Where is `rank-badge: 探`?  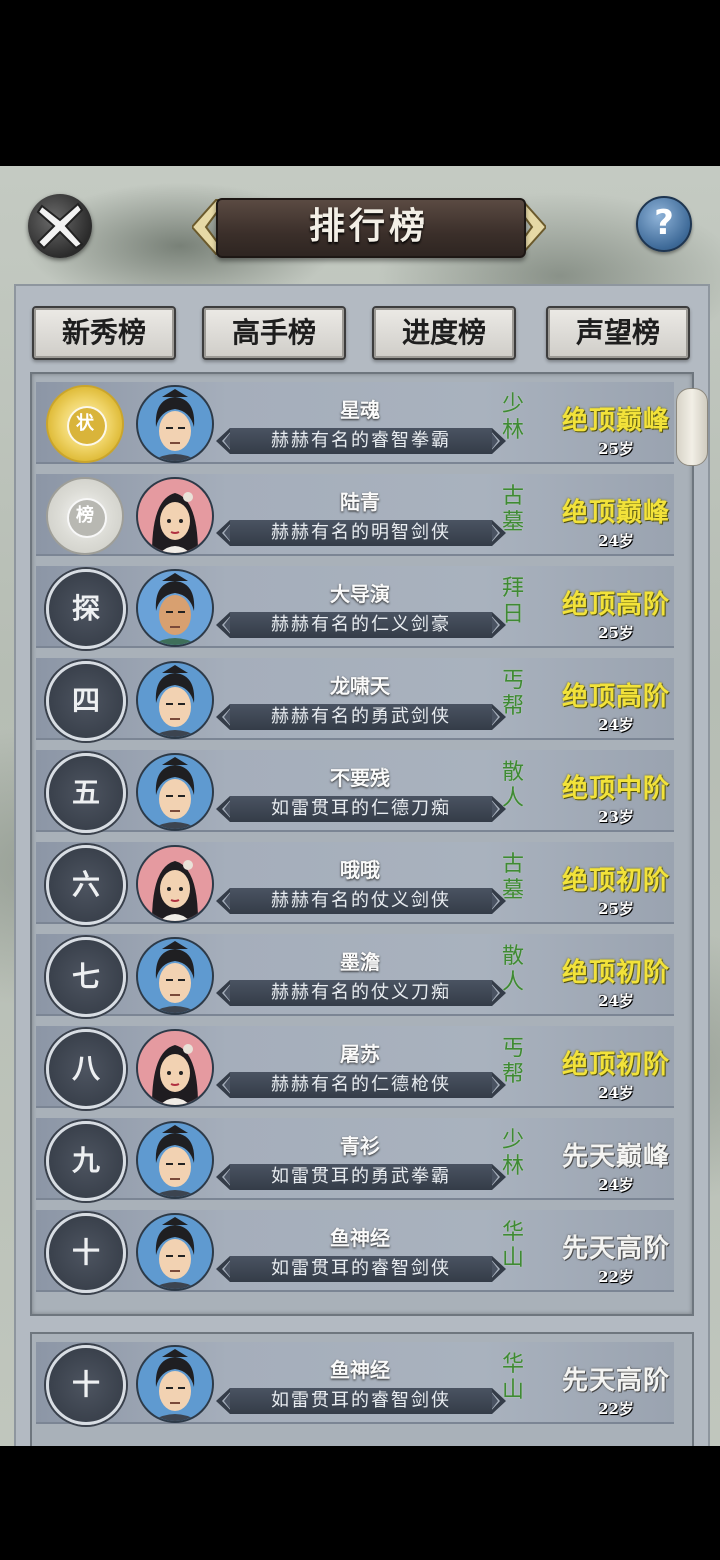
rank-badge: 探 is located at coordinates (86, 609).